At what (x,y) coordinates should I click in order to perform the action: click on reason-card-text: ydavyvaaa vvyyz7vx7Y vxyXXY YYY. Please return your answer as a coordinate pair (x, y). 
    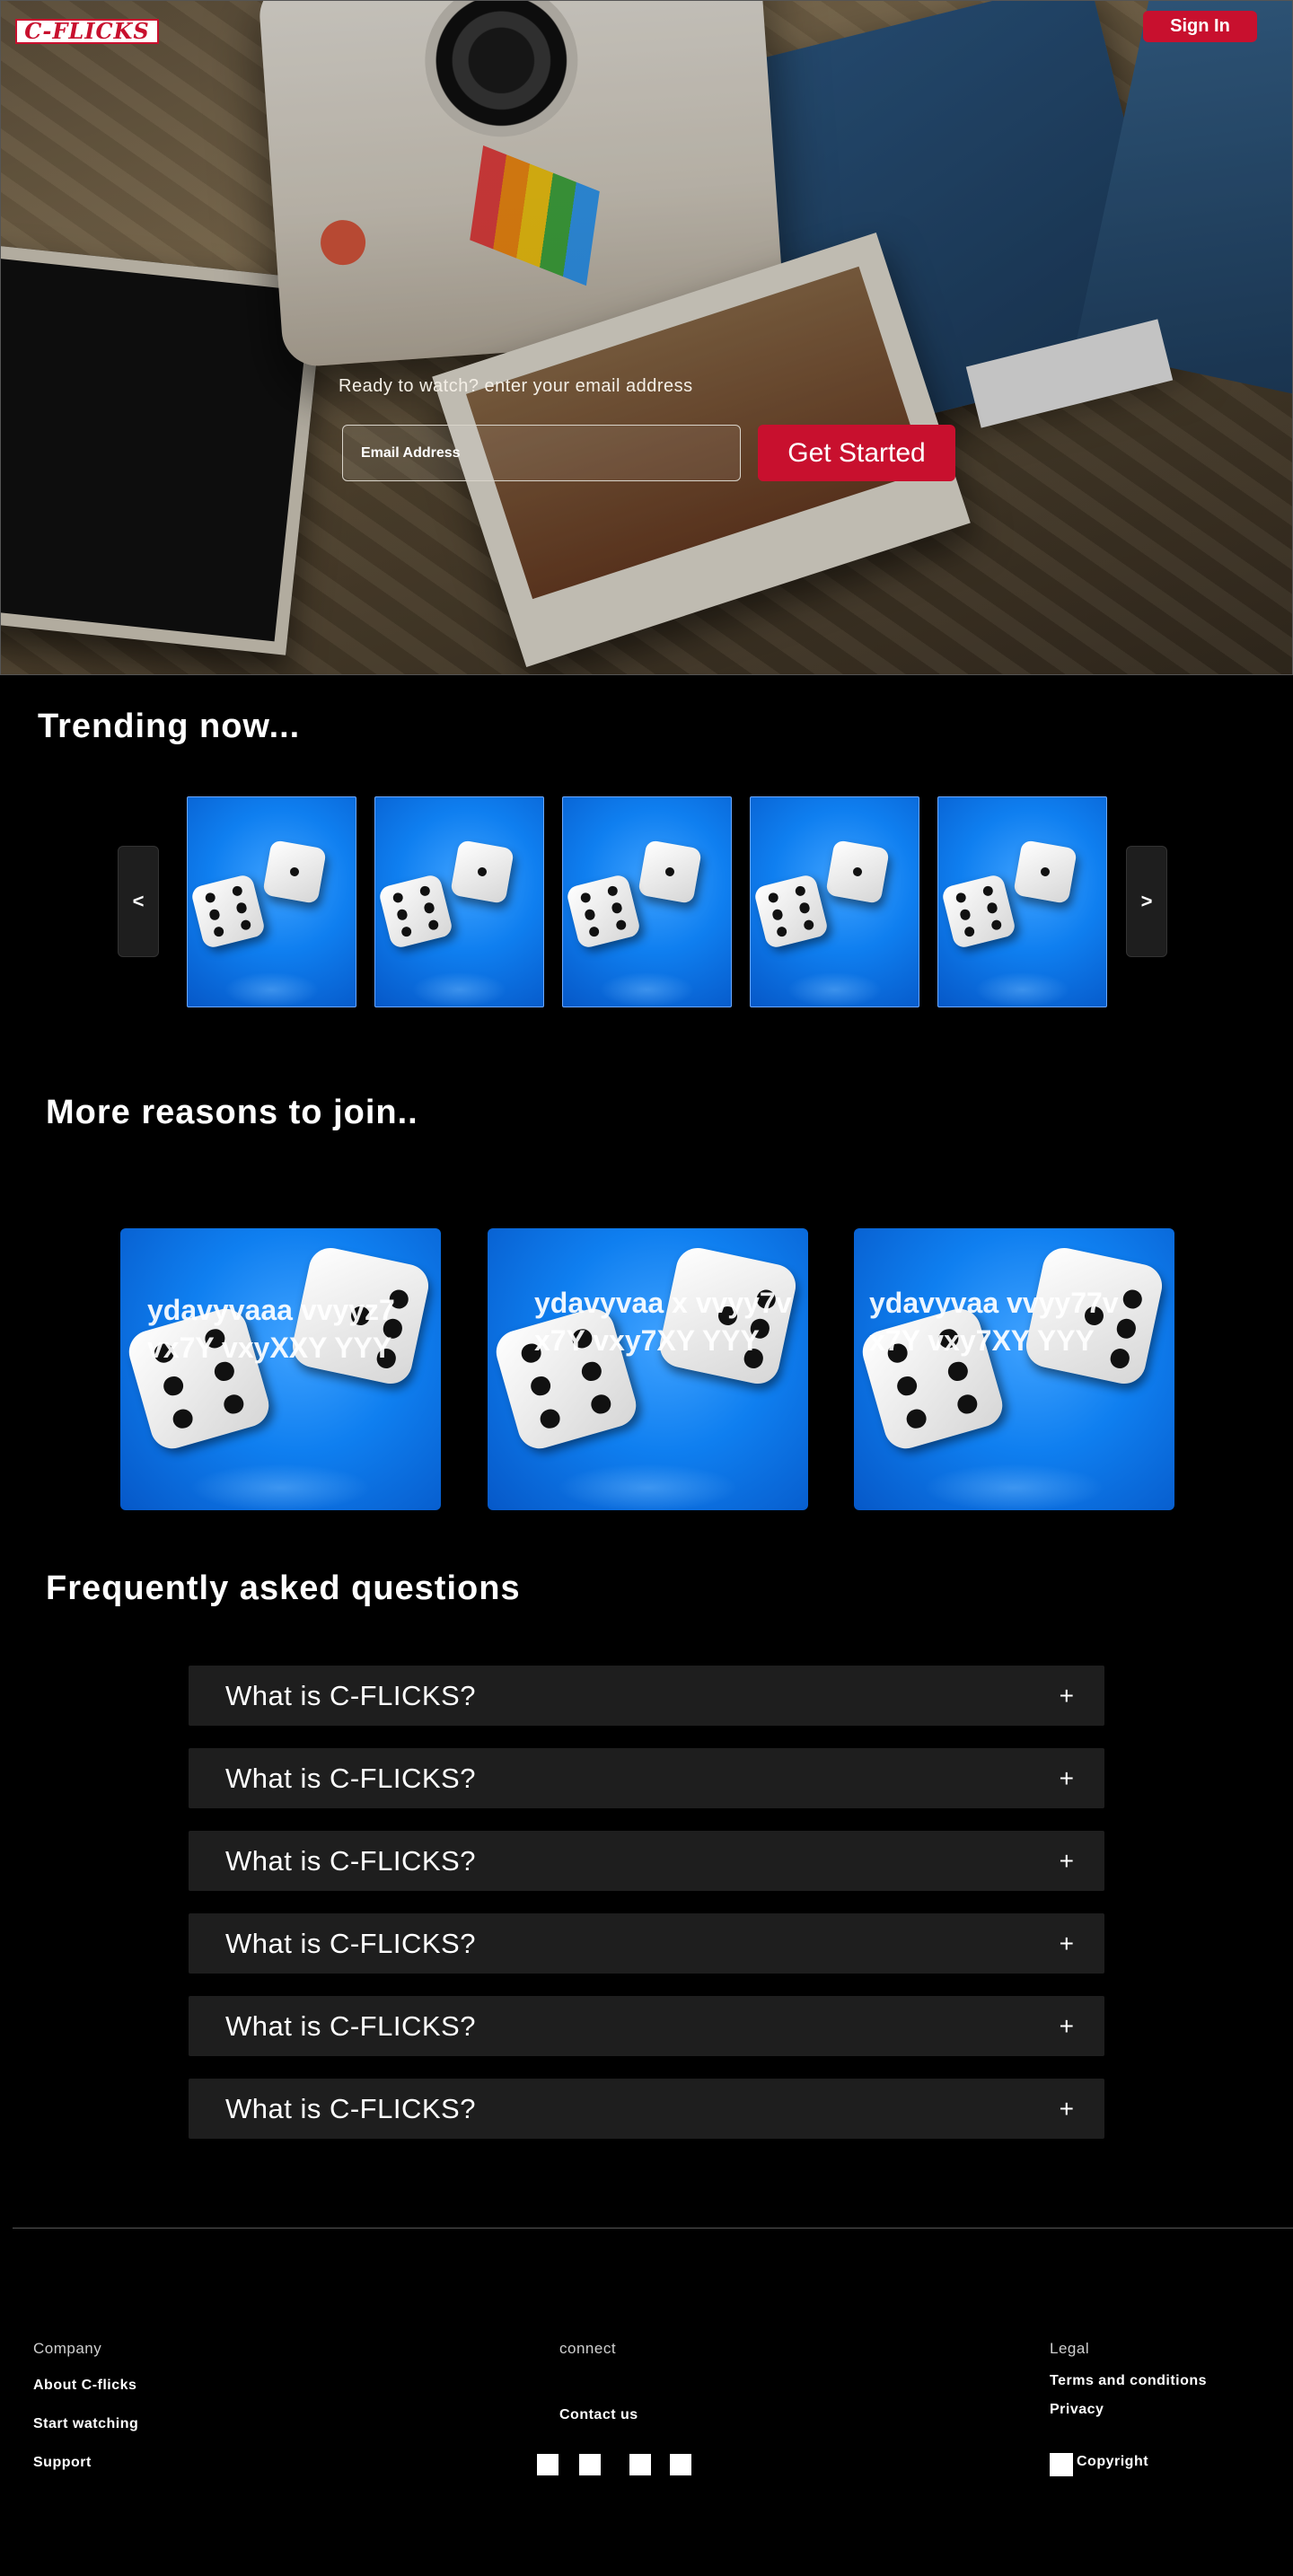
    Looking at the image, I should click on (271, 1329).